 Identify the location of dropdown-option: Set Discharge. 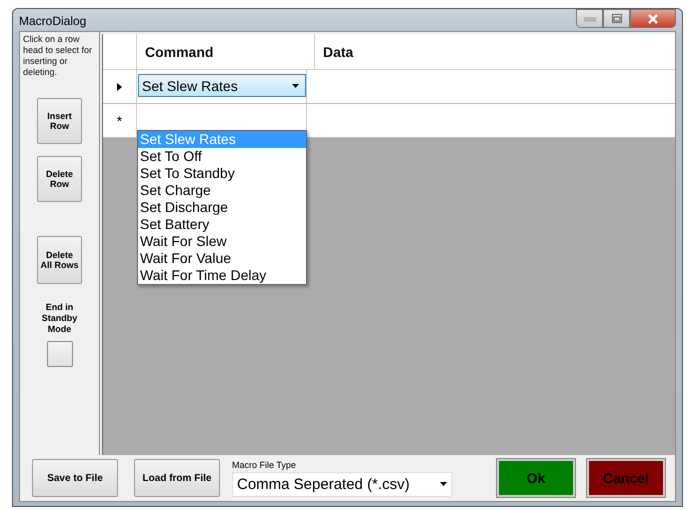
(222, 207).